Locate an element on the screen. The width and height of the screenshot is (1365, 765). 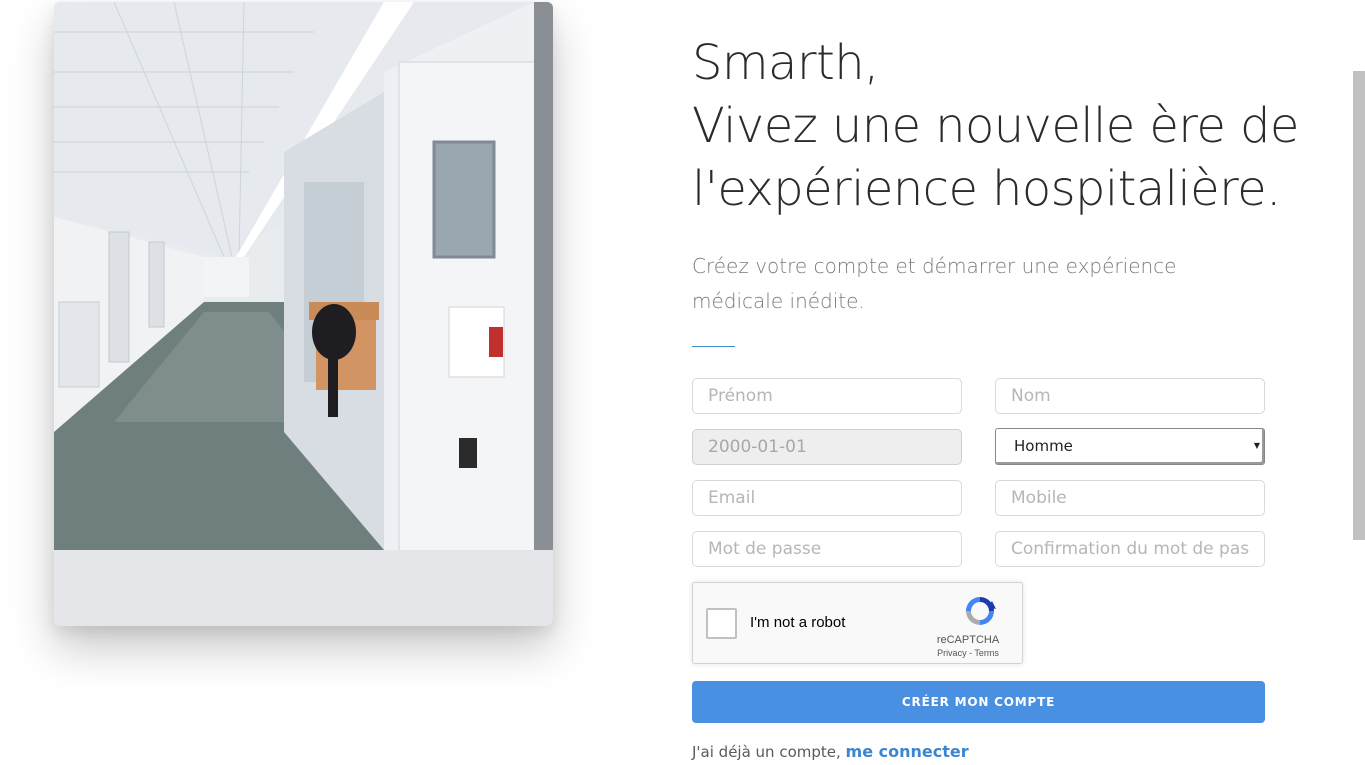
title-line-1: Smarth, is located at coordinates (785, 63).